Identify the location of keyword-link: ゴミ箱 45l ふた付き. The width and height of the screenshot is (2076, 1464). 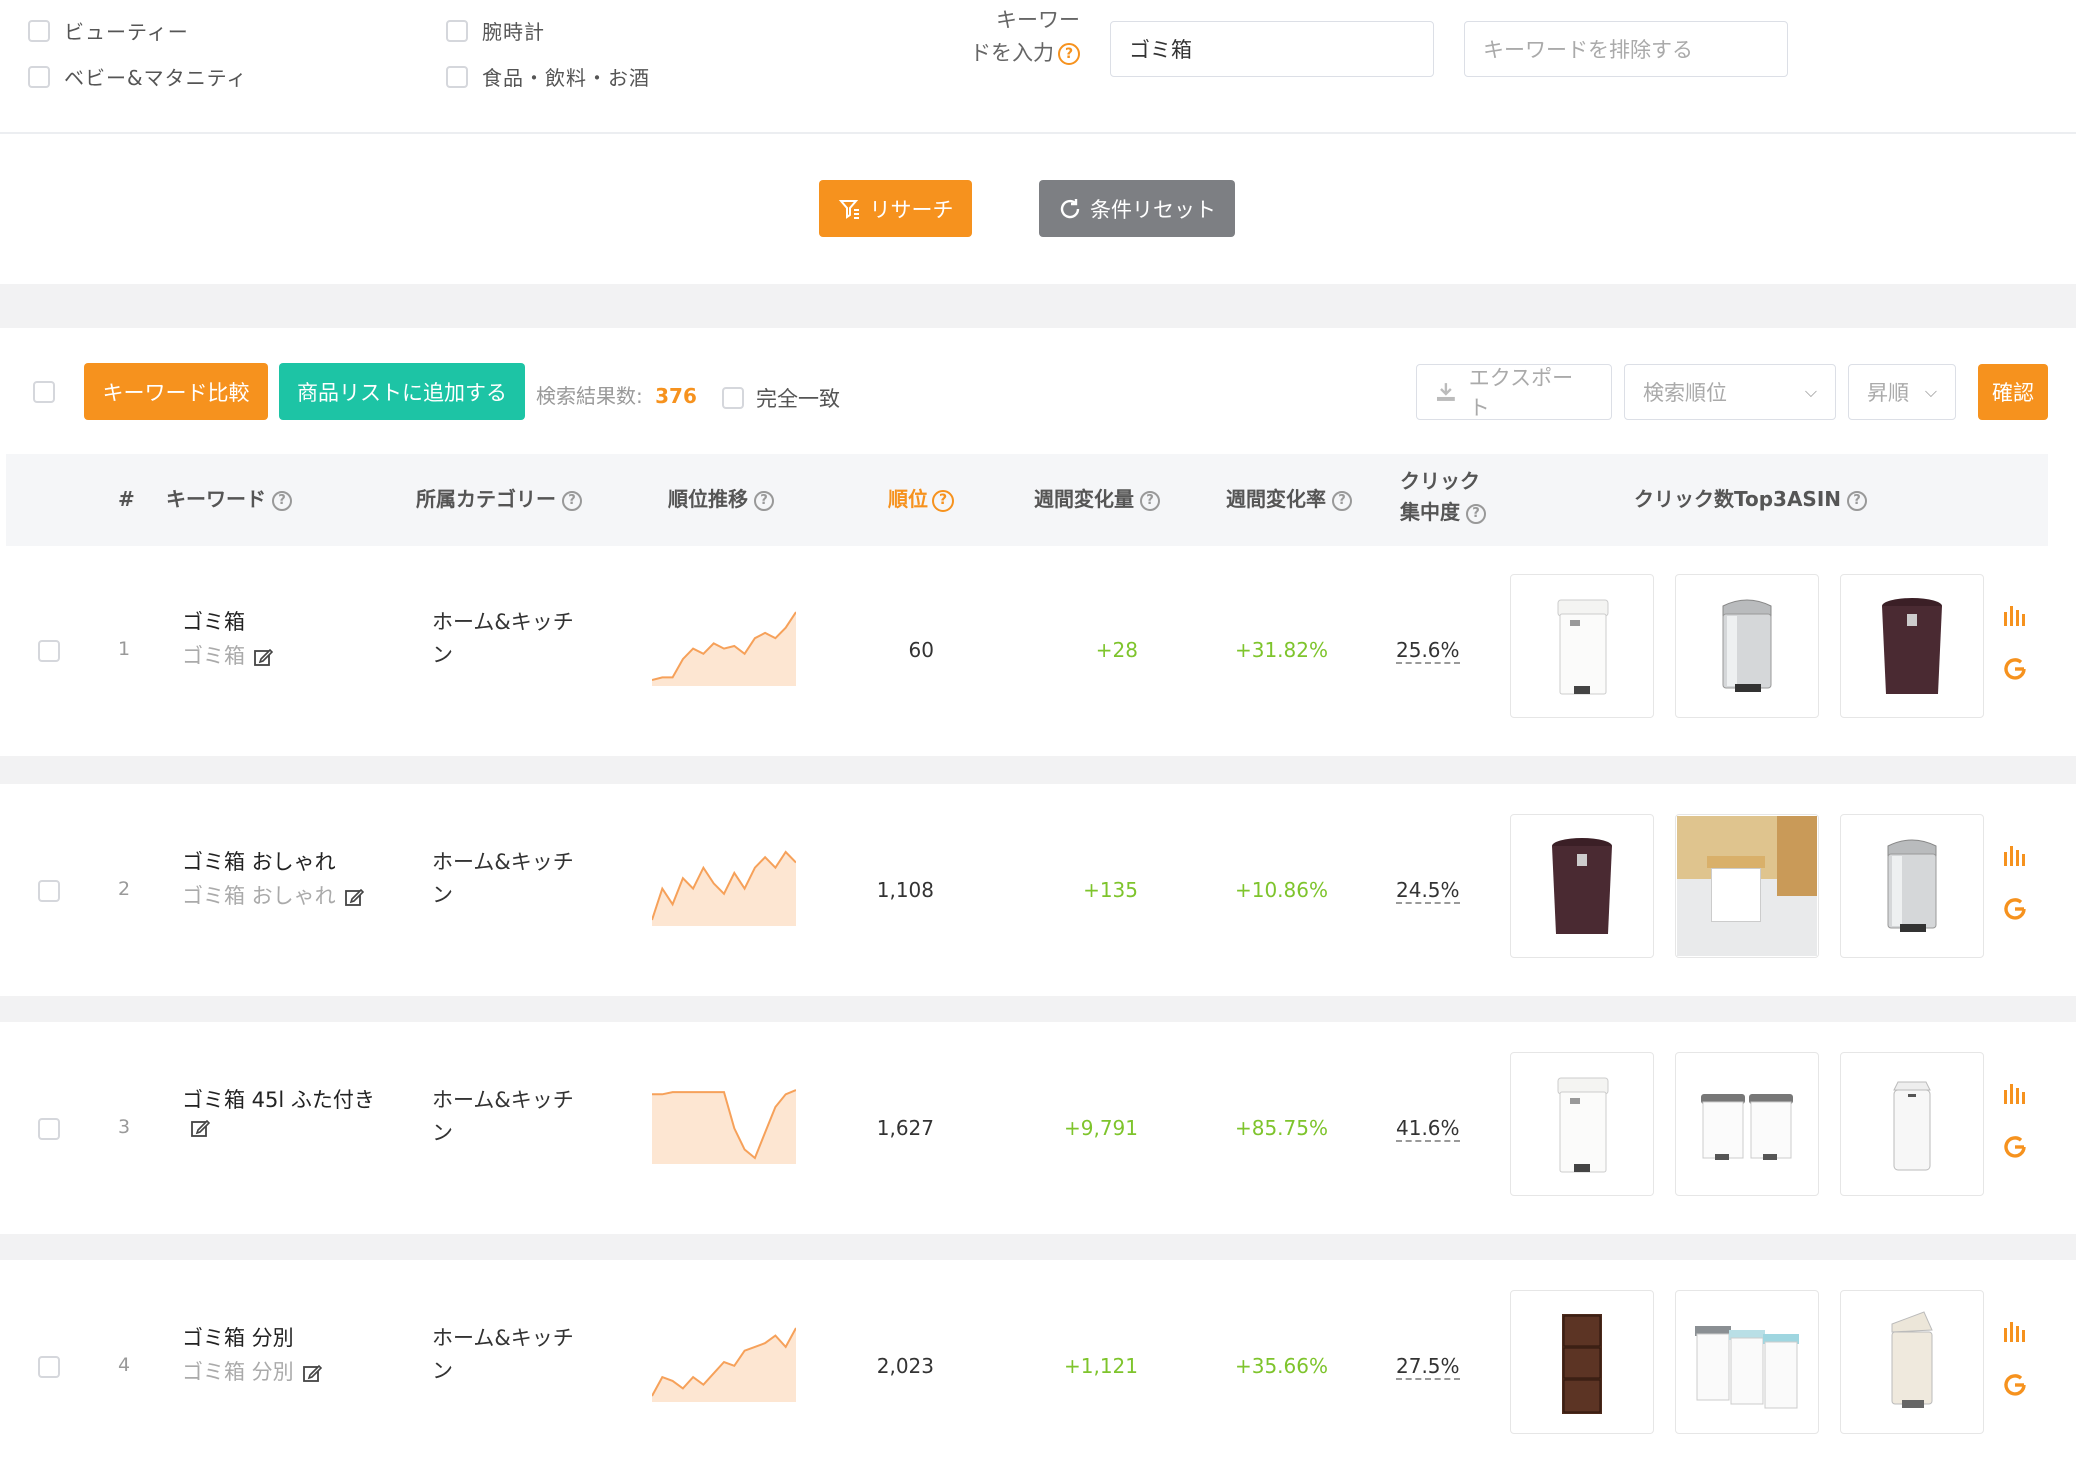
(278, 1100).